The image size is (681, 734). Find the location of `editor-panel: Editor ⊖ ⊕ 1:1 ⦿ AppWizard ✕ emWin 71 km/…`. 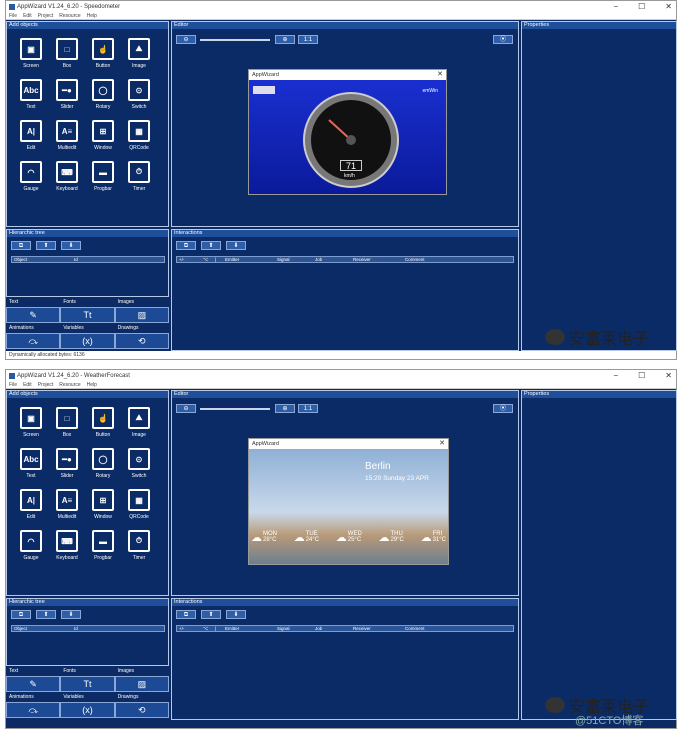

editor-panel: Editor ⊖ ⊕ 1:1 ⦿ AppWizard ✕ emWin 71 km/… is located at coordinates (345, 124).